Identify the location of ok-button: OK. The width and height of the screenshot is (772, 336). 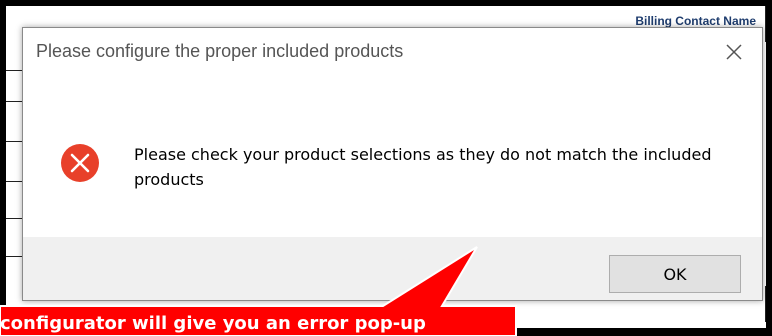
(675, 274).